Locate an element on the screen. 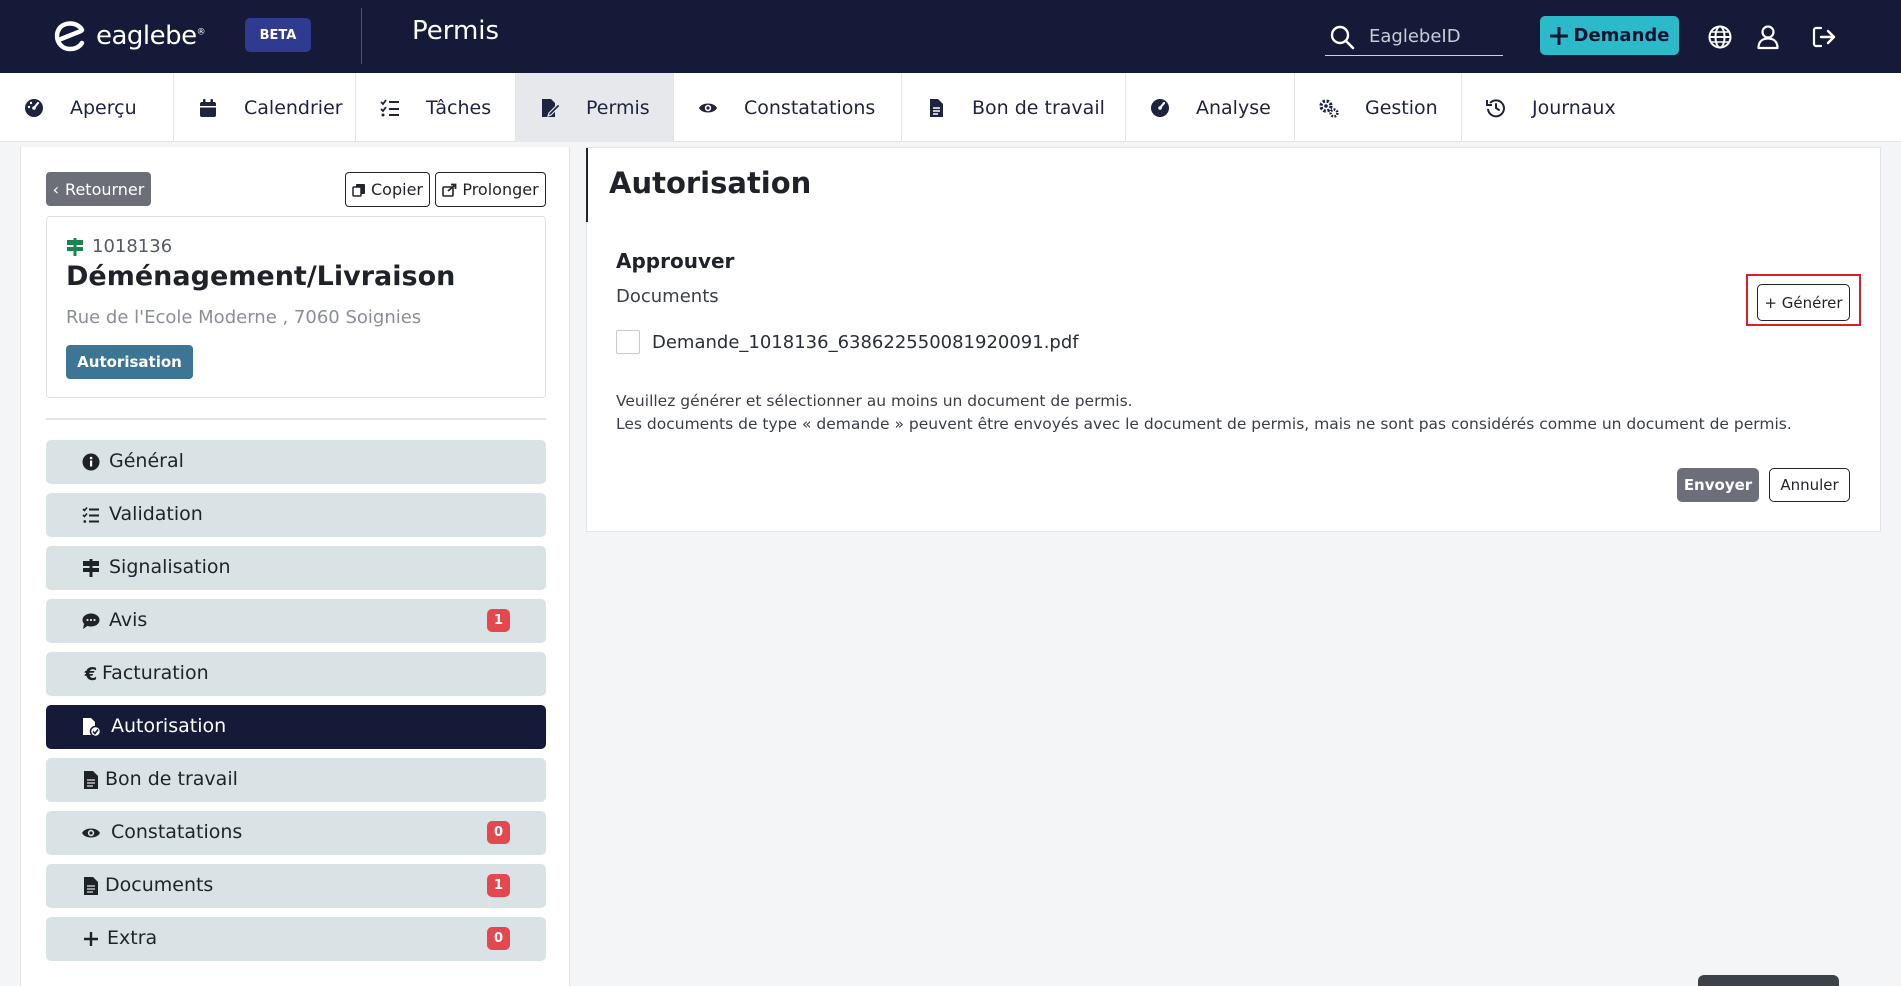 This screenshot has height=986, width=1901. permit-icon is located at coordinates (550, 108).